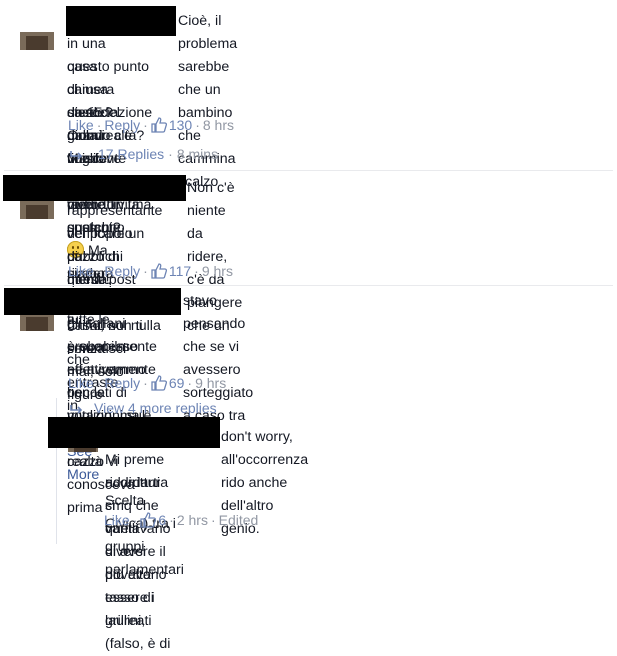  What do you see at coordinates (171, 125) in the screenshot?
I see `like-count: 130` at bounding box center [171, 125].